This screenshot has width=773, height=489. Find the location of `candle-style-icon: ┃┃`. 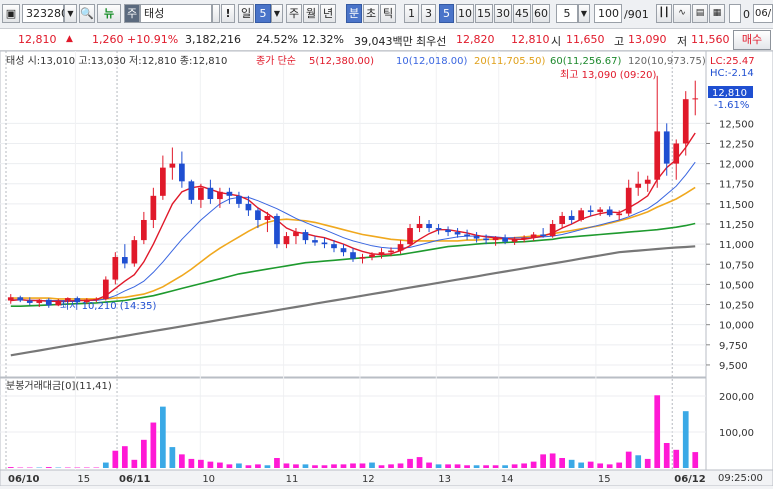

candle-style-icon: ┃┃ is located at coordinates (664, 13).